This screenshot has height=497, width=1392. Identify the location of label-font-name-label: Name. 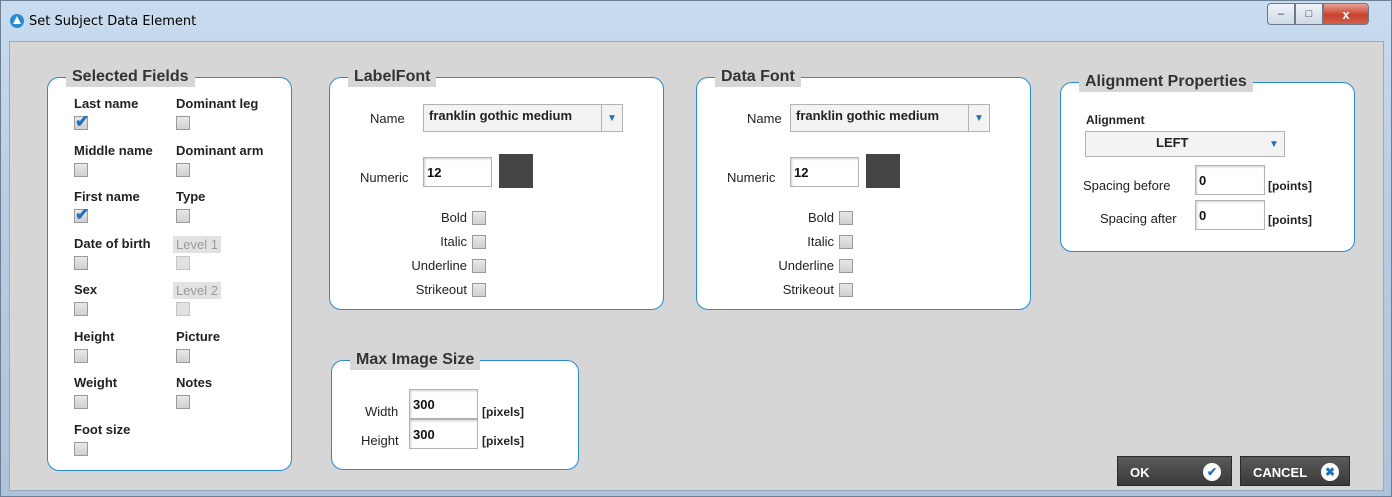
(387, 118).